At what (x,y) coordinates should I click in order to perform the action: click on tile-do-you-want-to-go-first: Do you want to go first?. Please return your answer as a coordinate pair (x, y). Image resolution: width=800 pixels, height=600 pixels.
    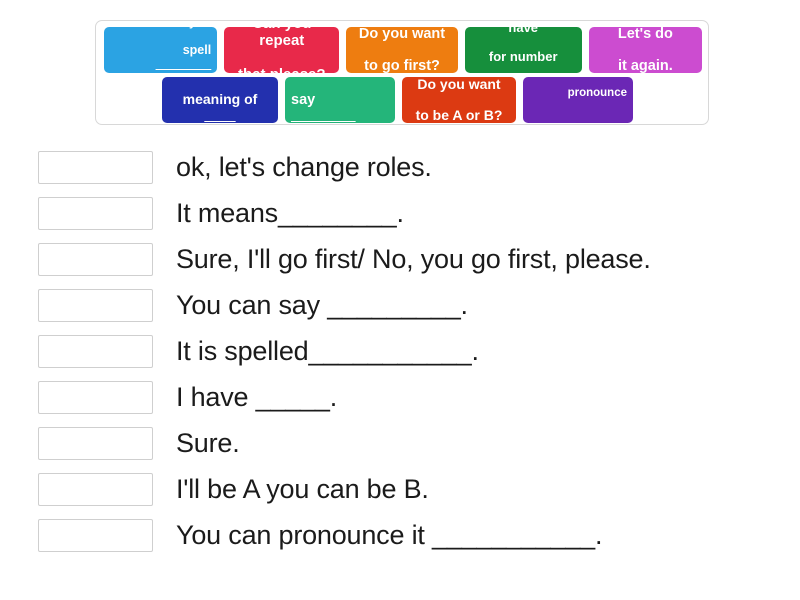
    Looking at the image, I should click on (402, 50).